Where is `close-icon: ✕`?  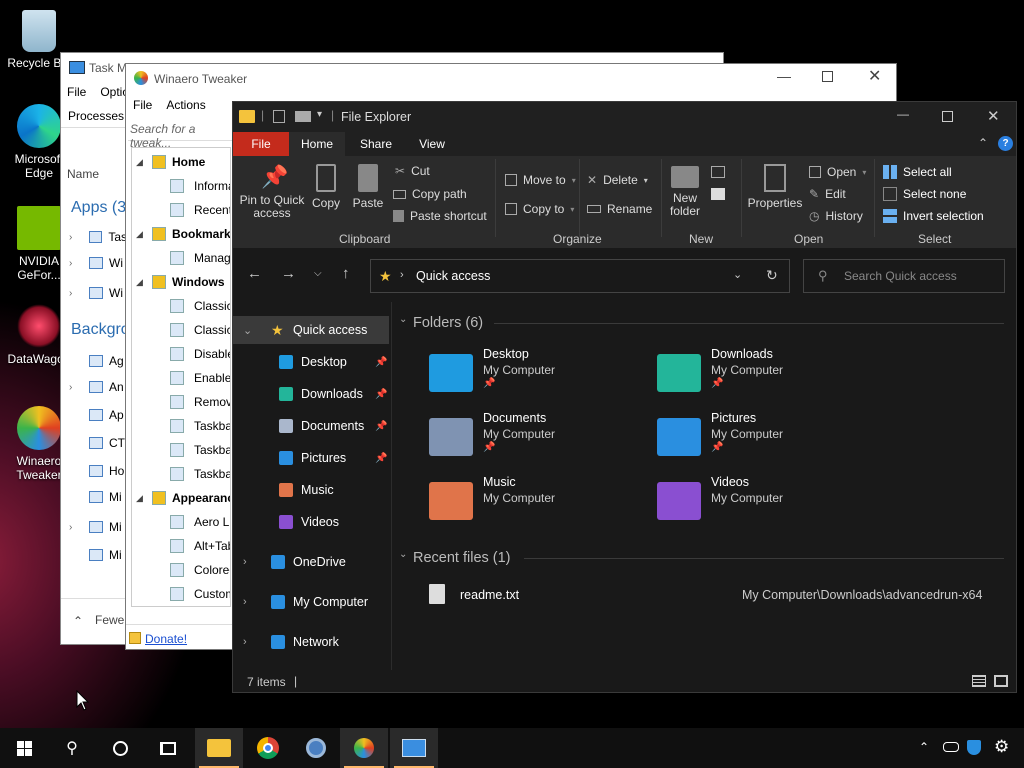 close-icon: ✕ is located at coordinates (874, 76).